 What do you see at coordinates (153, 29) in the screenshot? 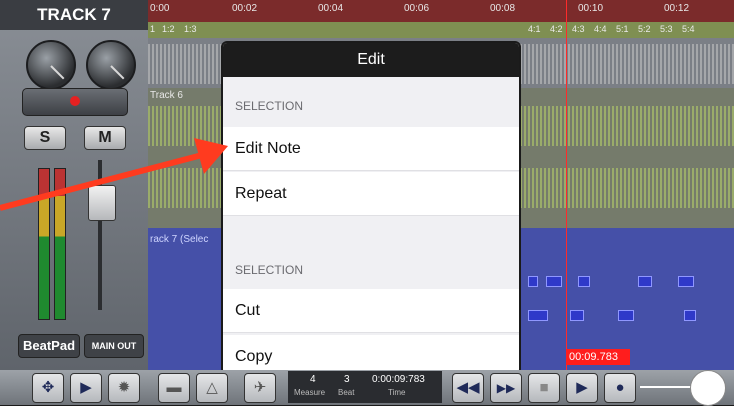
I see `beat-label: 1` at bounding box center [153, 29].